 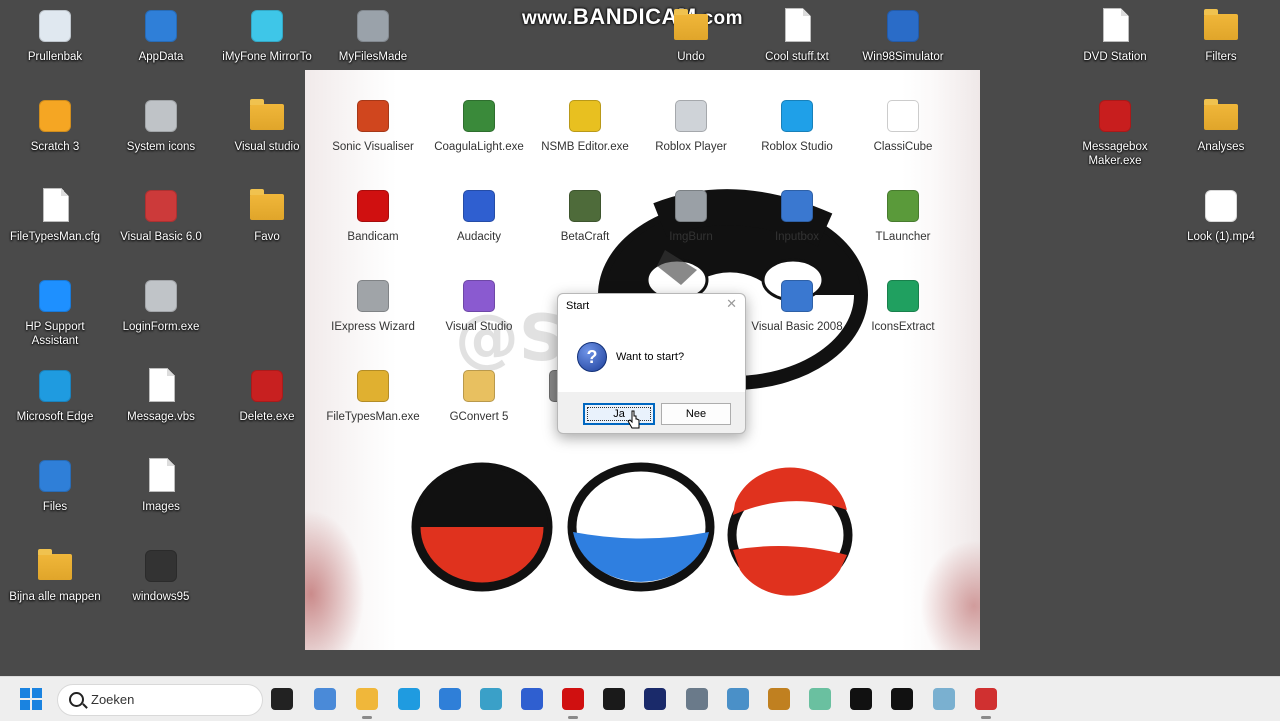 What do you see at coordinates (479, 327) in the screenshot?
I see `desktop-icon-label: Visual Studio` at bounding box center [479, 327].